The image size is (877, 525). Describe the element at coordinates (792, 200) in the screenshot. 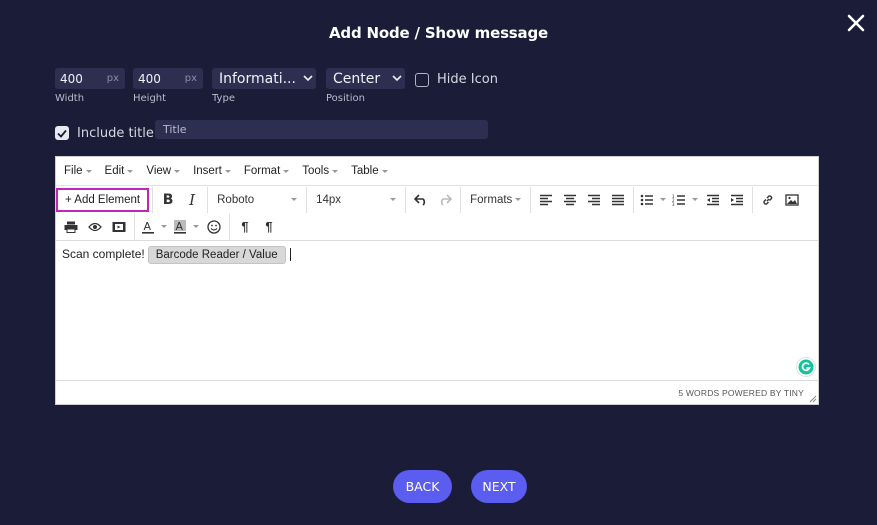

I see `image-icon` at that location.